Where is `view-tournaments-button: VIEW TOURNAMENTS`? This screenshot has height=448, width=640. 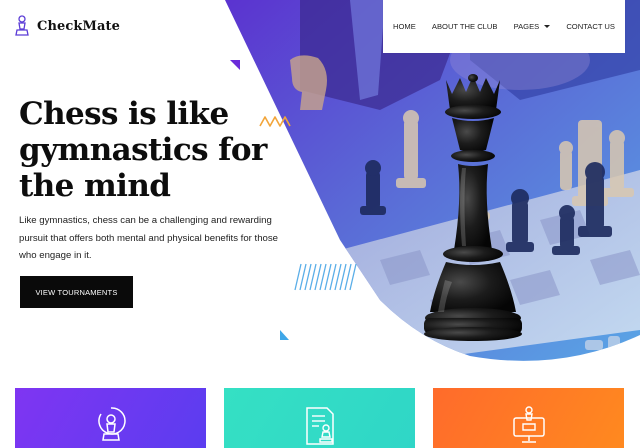
view-tournaments-button: VIEW TOURNAMENTS is located at coordinates (76, 292).